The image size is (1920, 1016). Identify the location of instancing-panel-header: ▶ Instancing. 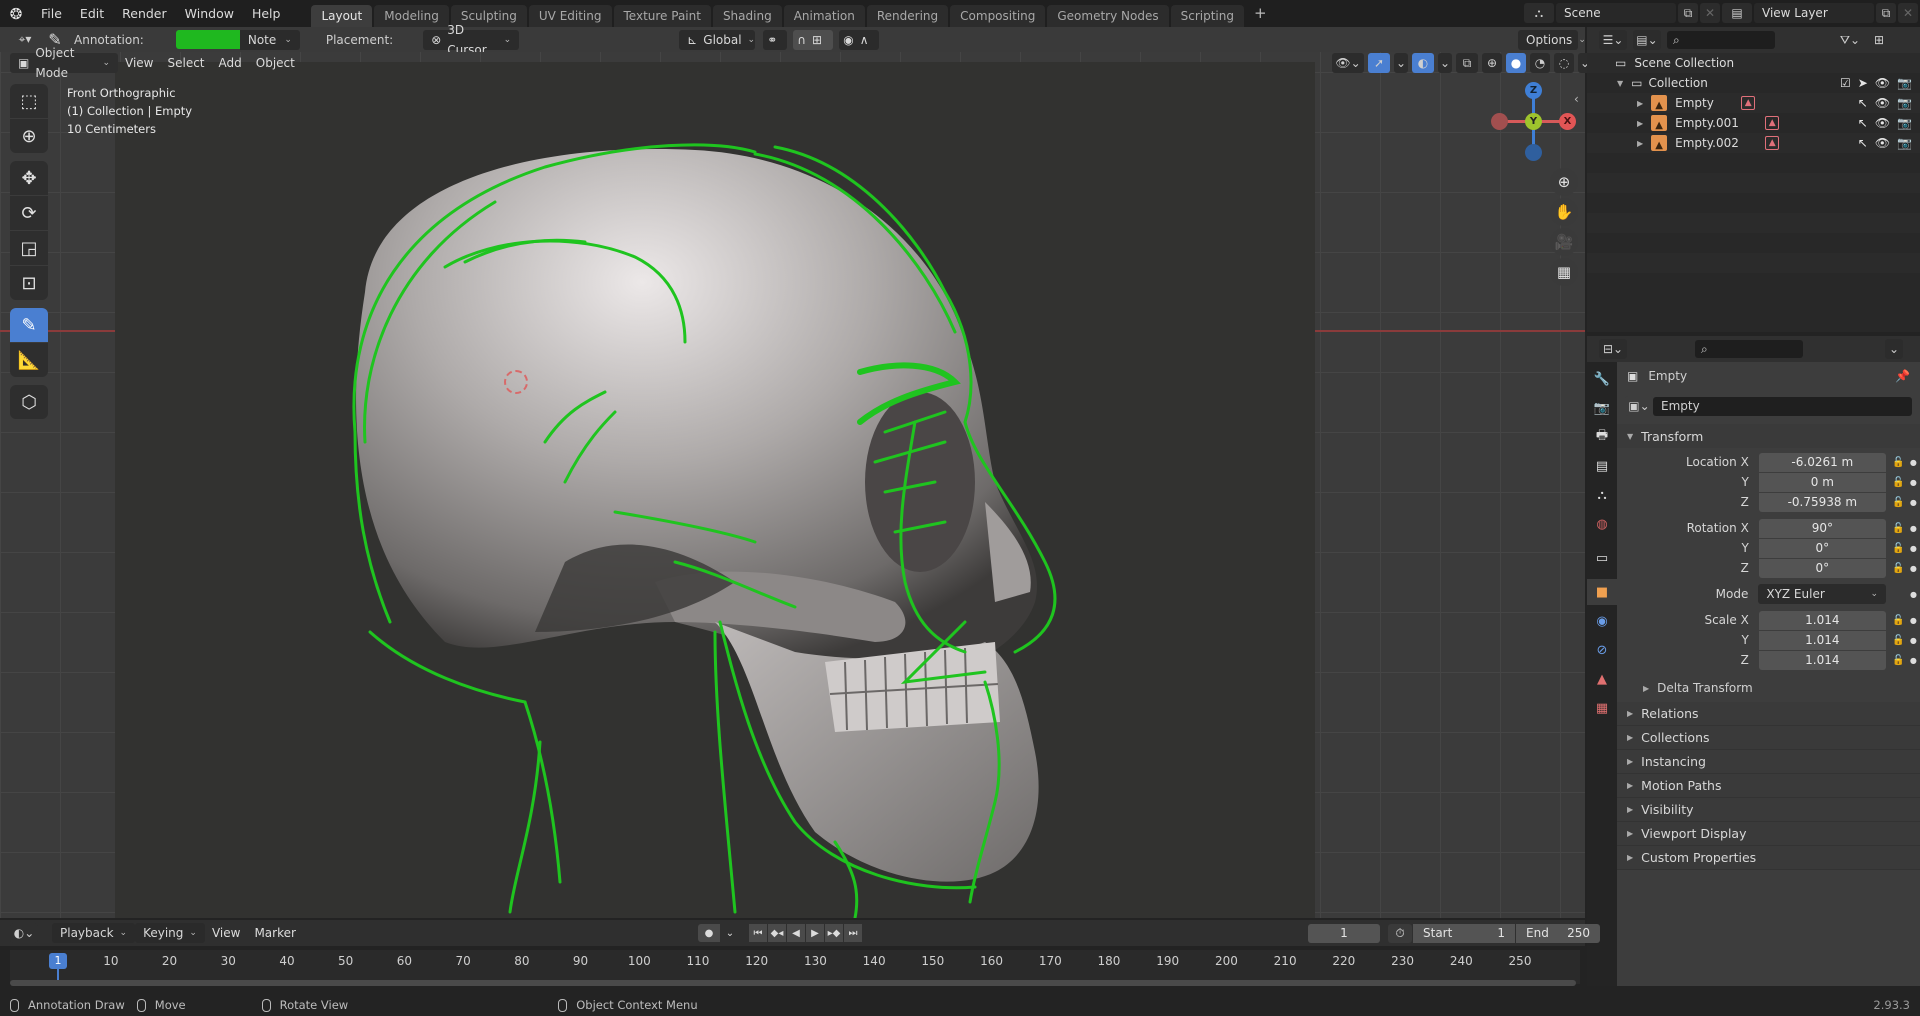
(1768, 762).